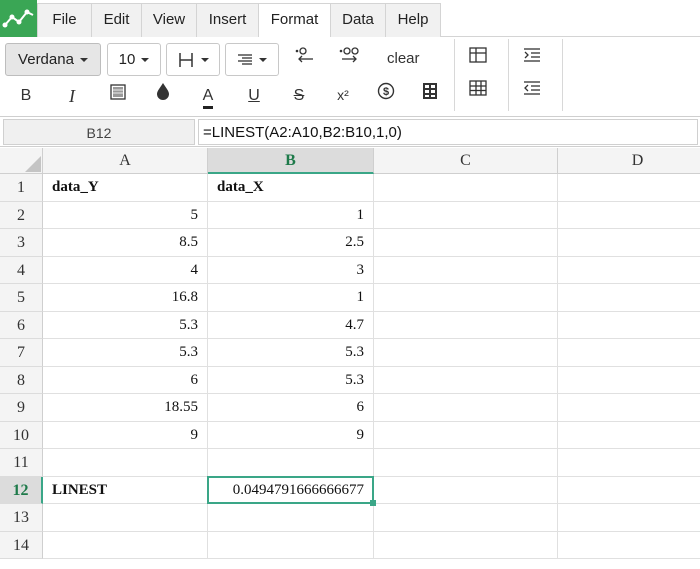 The image size is (700, 569). What do you see at coordinates (291, 435) in the screenshot?
I see `cell-b10: 9` at bounding box center [291, 435].